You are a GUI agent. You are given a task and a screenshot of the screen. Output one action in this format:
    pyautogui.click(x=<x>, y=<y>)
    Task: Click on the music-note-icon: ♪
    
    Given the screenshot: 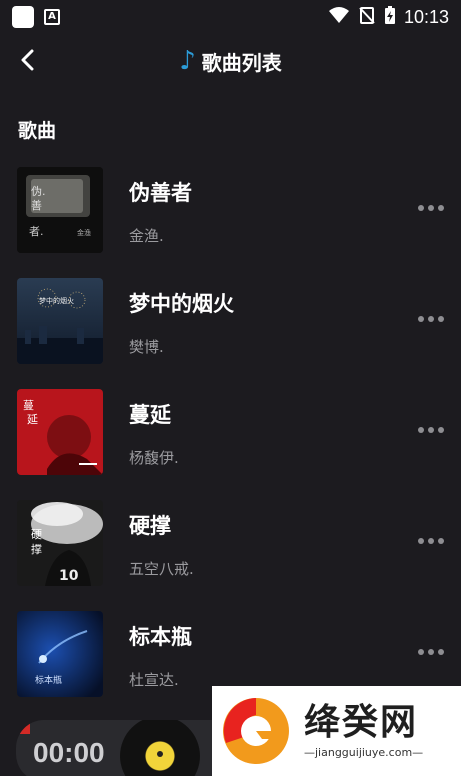 What is the action you would take?
    pyautogui.click(x=187, y=61)
    